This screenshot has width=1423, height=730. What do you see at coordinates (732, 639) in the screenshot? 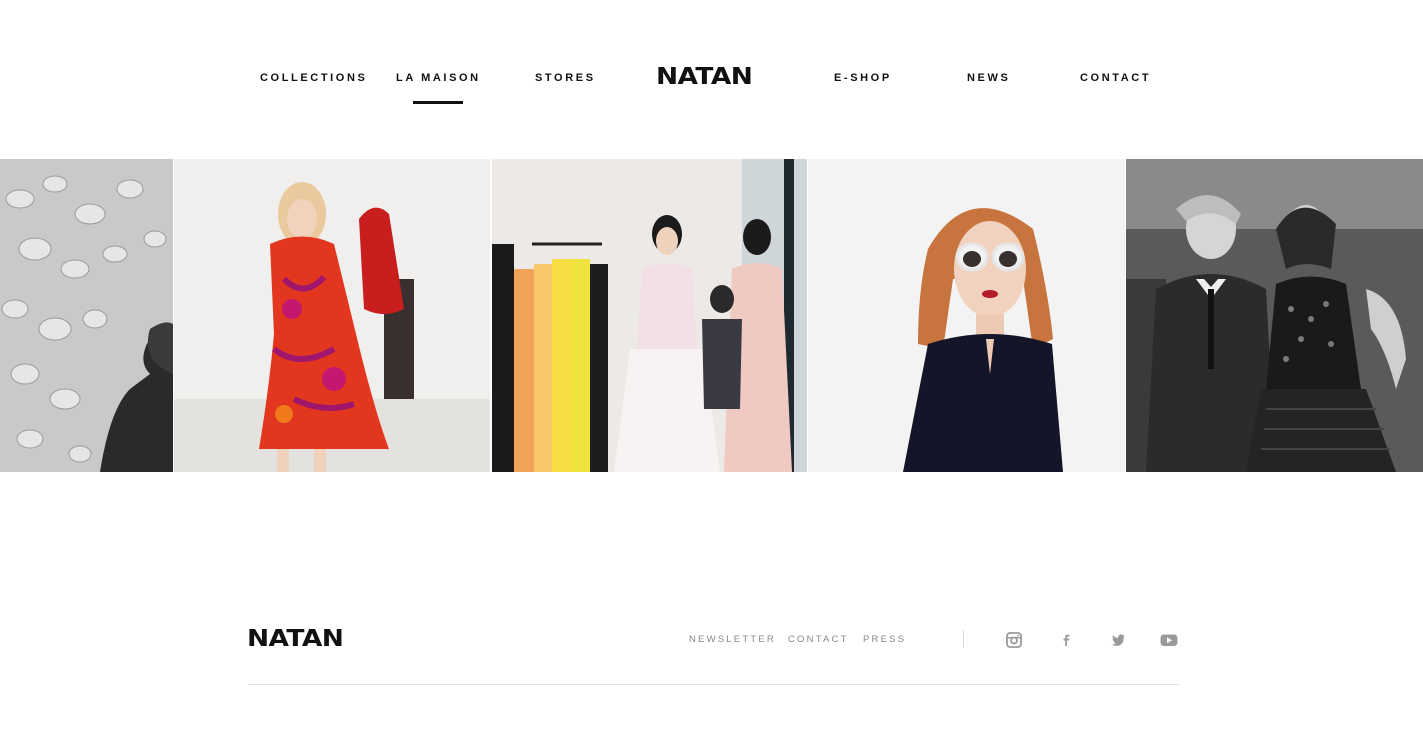
I see `footer-link-newsletter: NEWSLETTER` at bounding box center [732, 639].